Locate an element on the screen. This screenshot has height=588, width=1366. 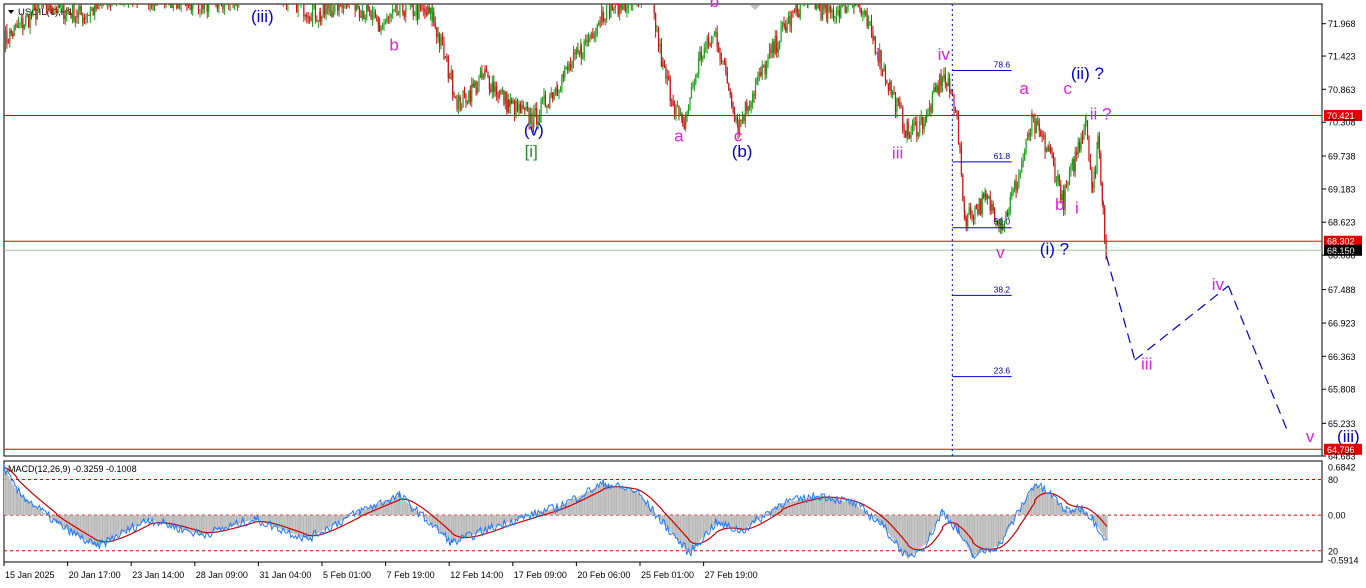
wave-label: [i] is located at coordinates (531, 151).